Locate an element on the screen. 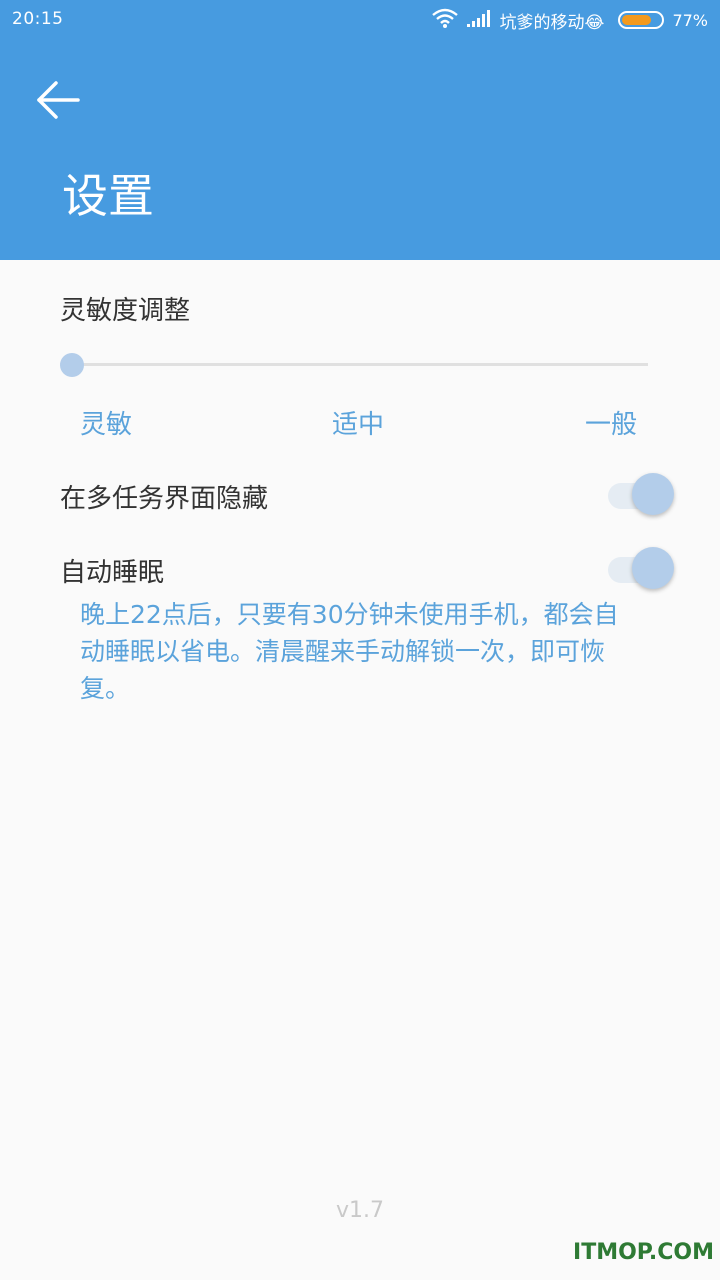 The image size is (720, 1280). level-label-medium: 适中 is located at coordinates (358, 422).